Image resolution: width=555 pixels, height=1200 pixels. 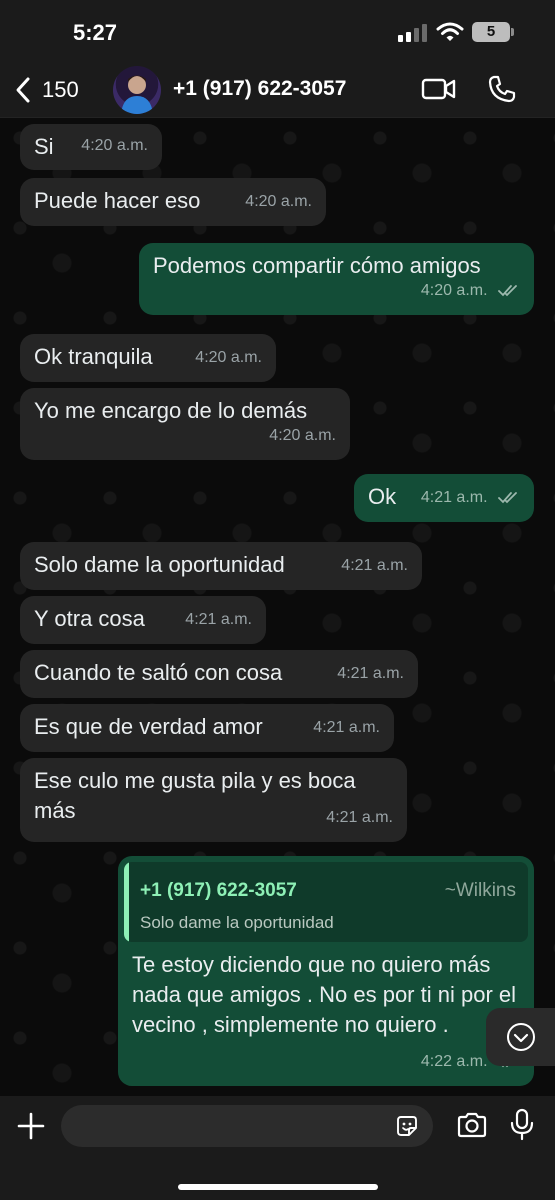 I want to click on cellular-signal-icon, so click(x=413, y=33).